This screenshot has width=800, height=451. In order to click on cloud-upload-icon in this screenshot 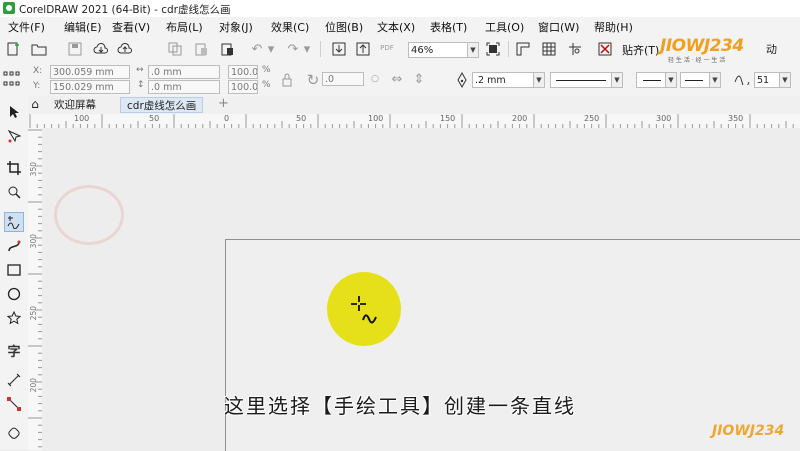, I will do `click(125, 49)`.